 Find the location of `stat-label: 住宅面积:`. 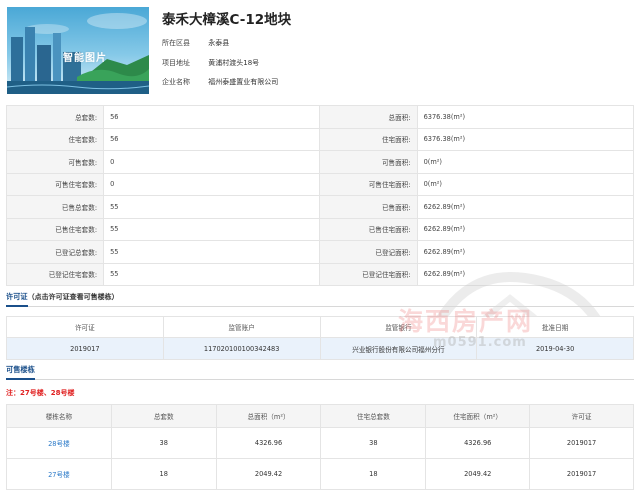

stat-label: 住宅面积: is located at coordinates (368, 139).